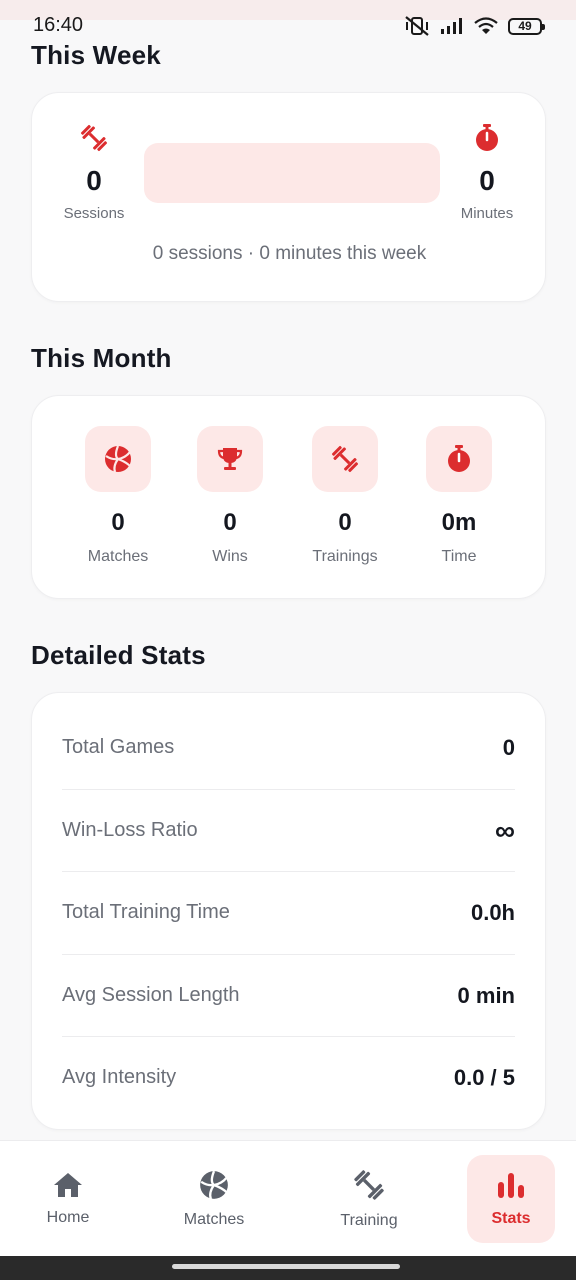 This screenshot has width=576, height=1280. What do you see at coordinates (118, 655) in the screenshot?
I see `section-title-detailed: Detailed Stats` at bounding box center [118, 655].